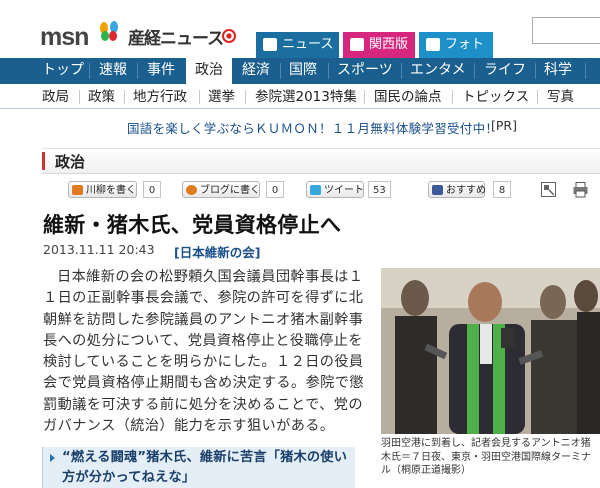 Image resolution: width=600 pixels, height=488 pixels. What do you see at coordinates (109, 31) in the screenshot?
I see `msn-butterfly-icon` at bounding box center [109, 31].